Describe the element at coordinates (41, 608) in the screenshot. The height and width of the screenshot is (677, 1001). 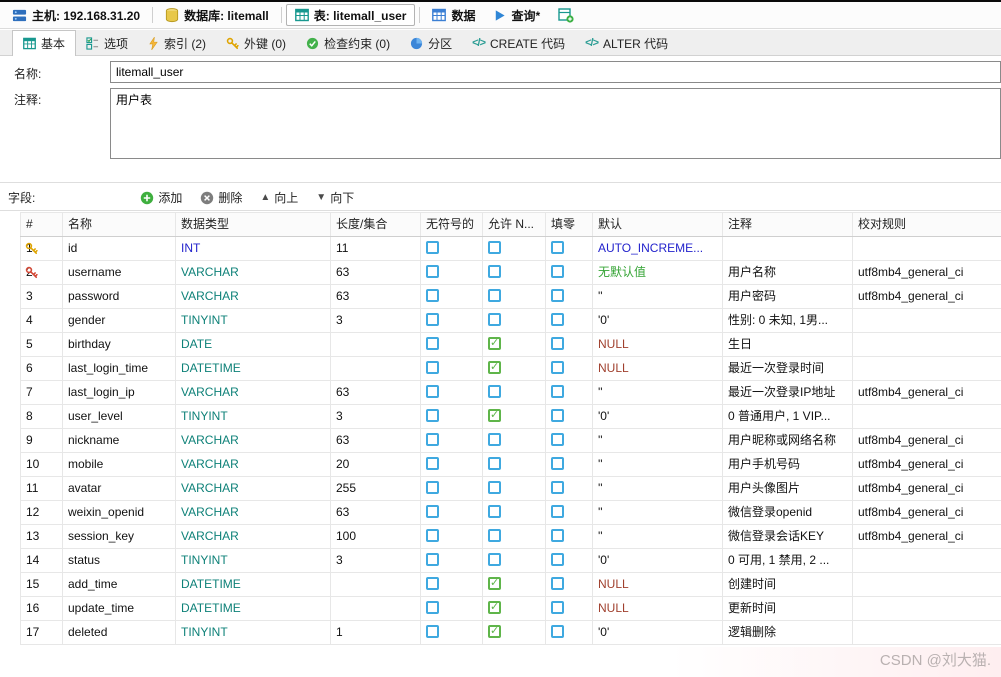
I see `row-number-cell: 16` at that location.